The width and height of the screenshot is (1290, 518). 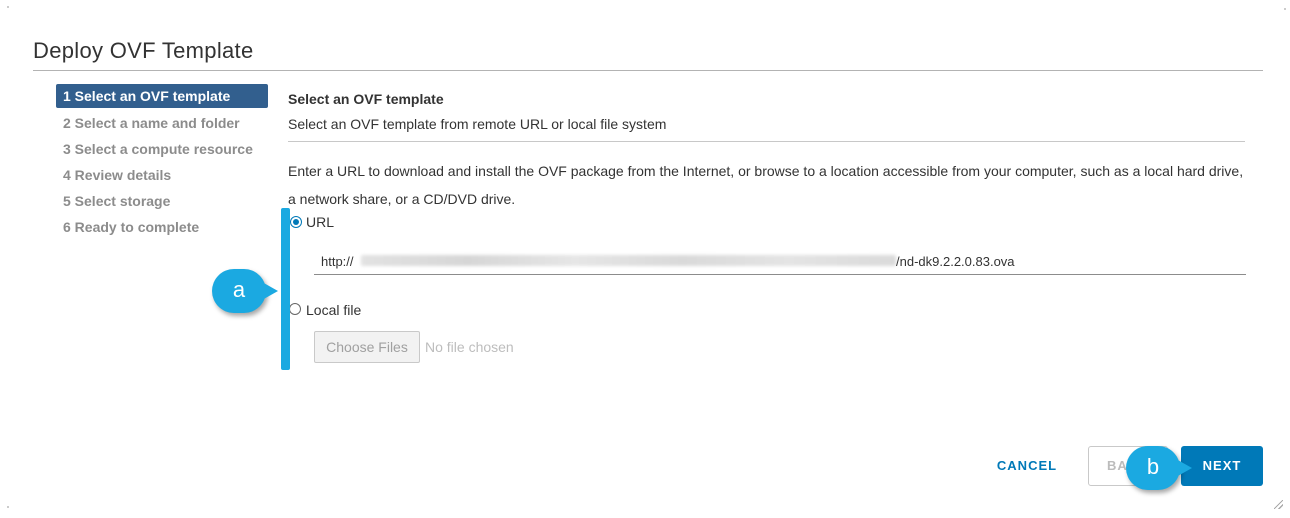 I want to click on url-radio, so click(x=296, y=222).